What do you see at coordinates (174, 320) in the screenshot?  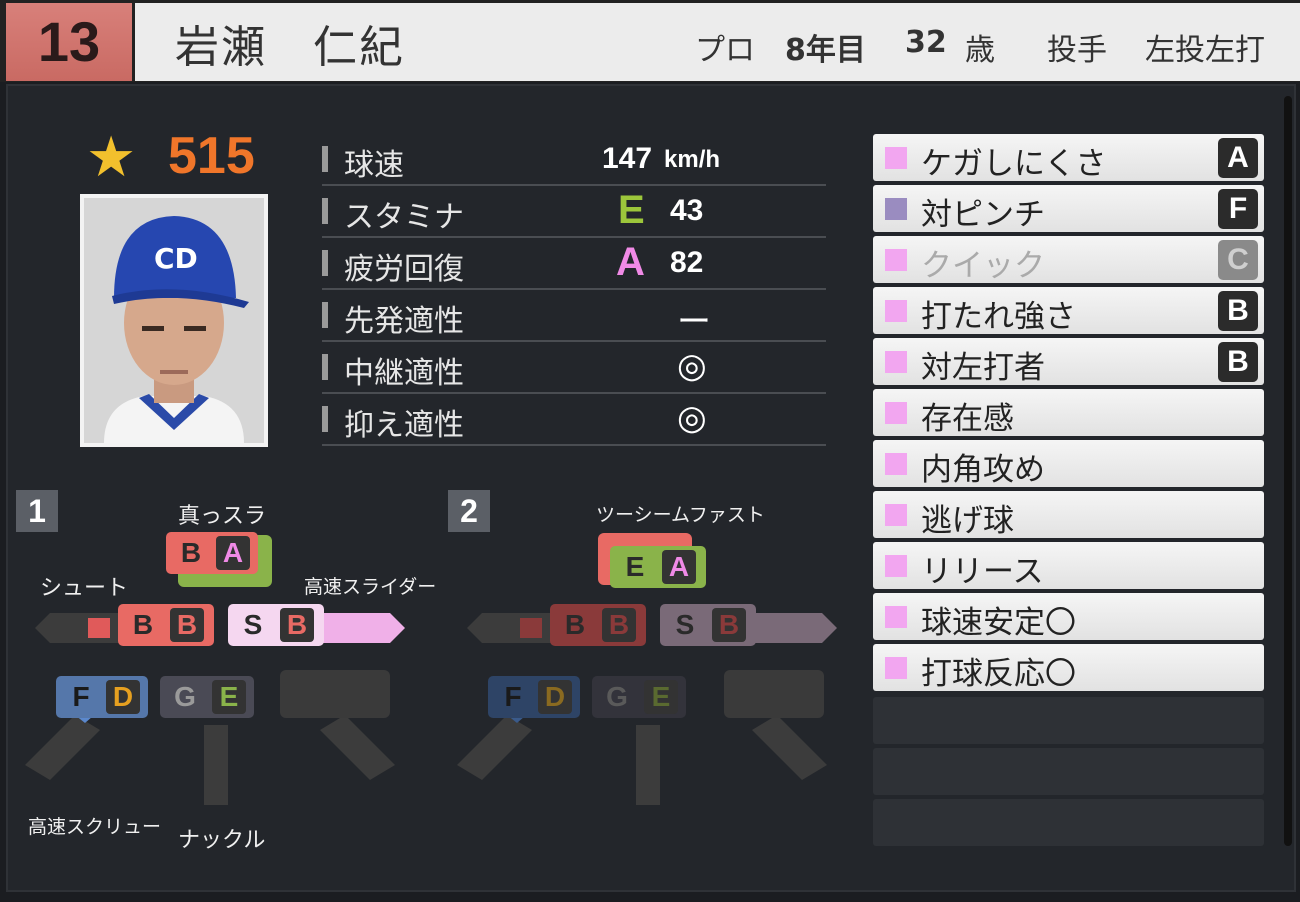 I see `player-photo: CD` at bounding box center [174, 320].